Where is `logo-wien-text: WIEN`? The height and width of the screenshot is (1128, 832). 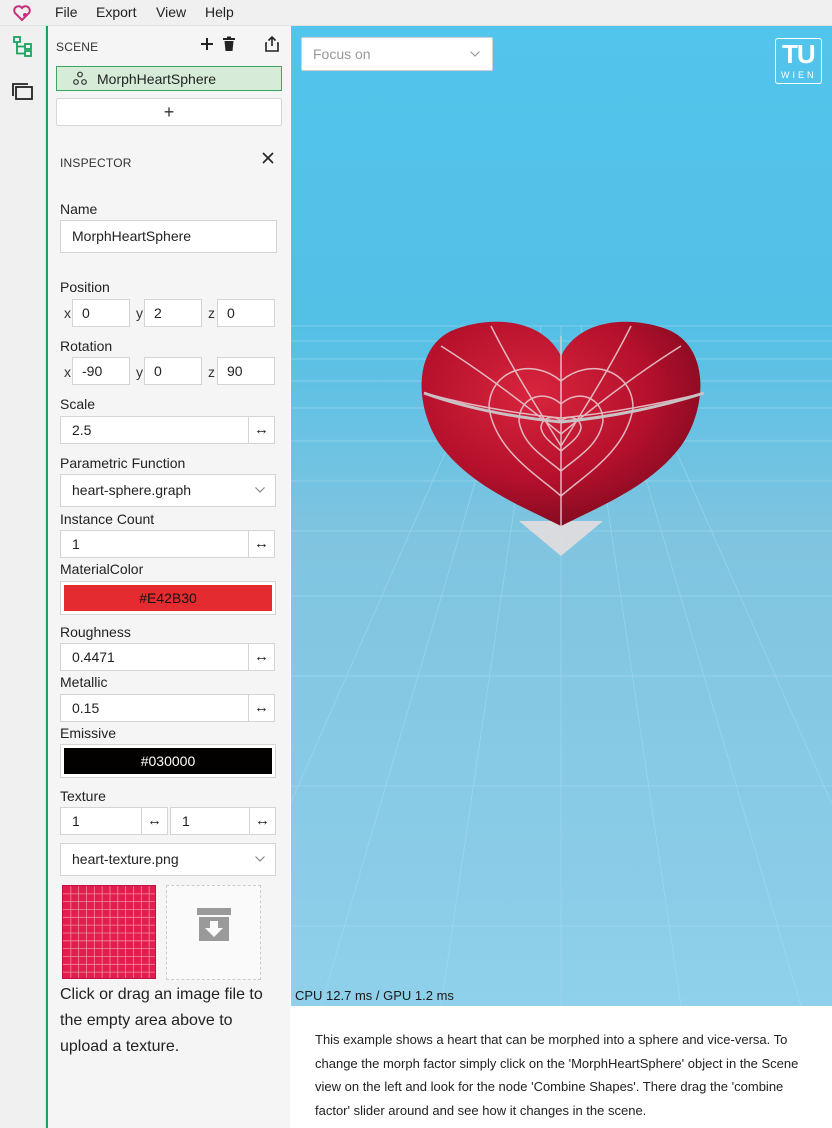
logo-wien-text: WIEN is located at coordinates (799, 75).